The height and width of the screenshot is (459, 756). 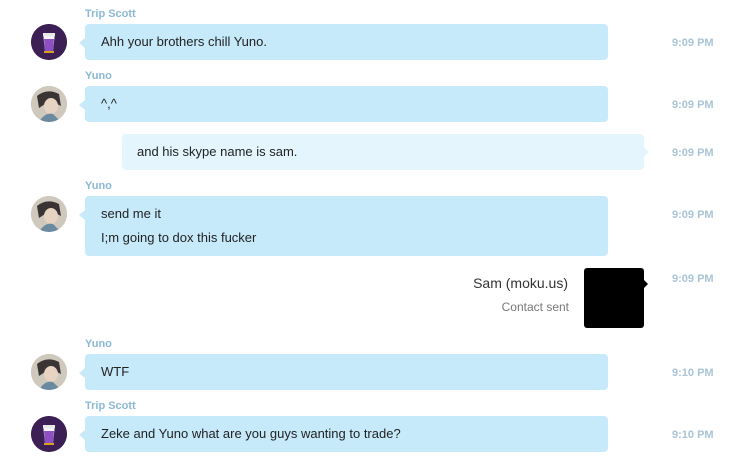 What do you see at coordinates (184, 41) in the screenshot?
I see `message-text: Ahh your brothers chill Yuno.` at bounding box center [184, 41].